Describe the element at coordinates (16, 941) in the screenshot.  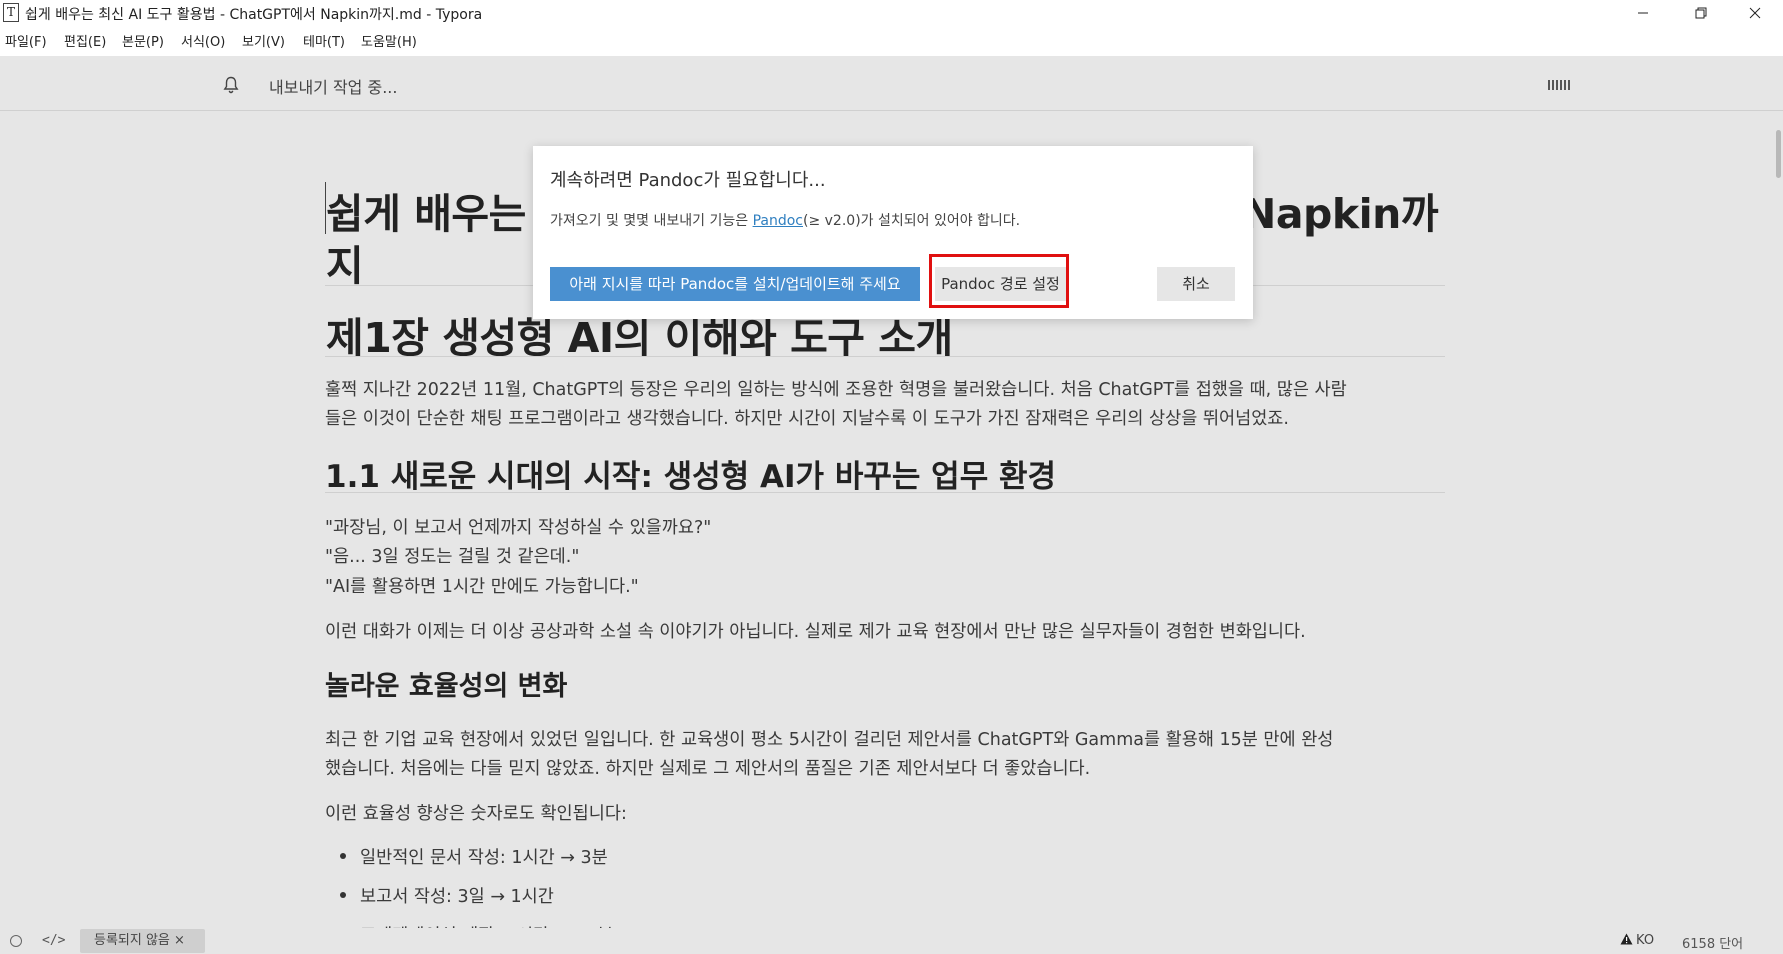
I see `sidebar-toggle-icon` at that location.